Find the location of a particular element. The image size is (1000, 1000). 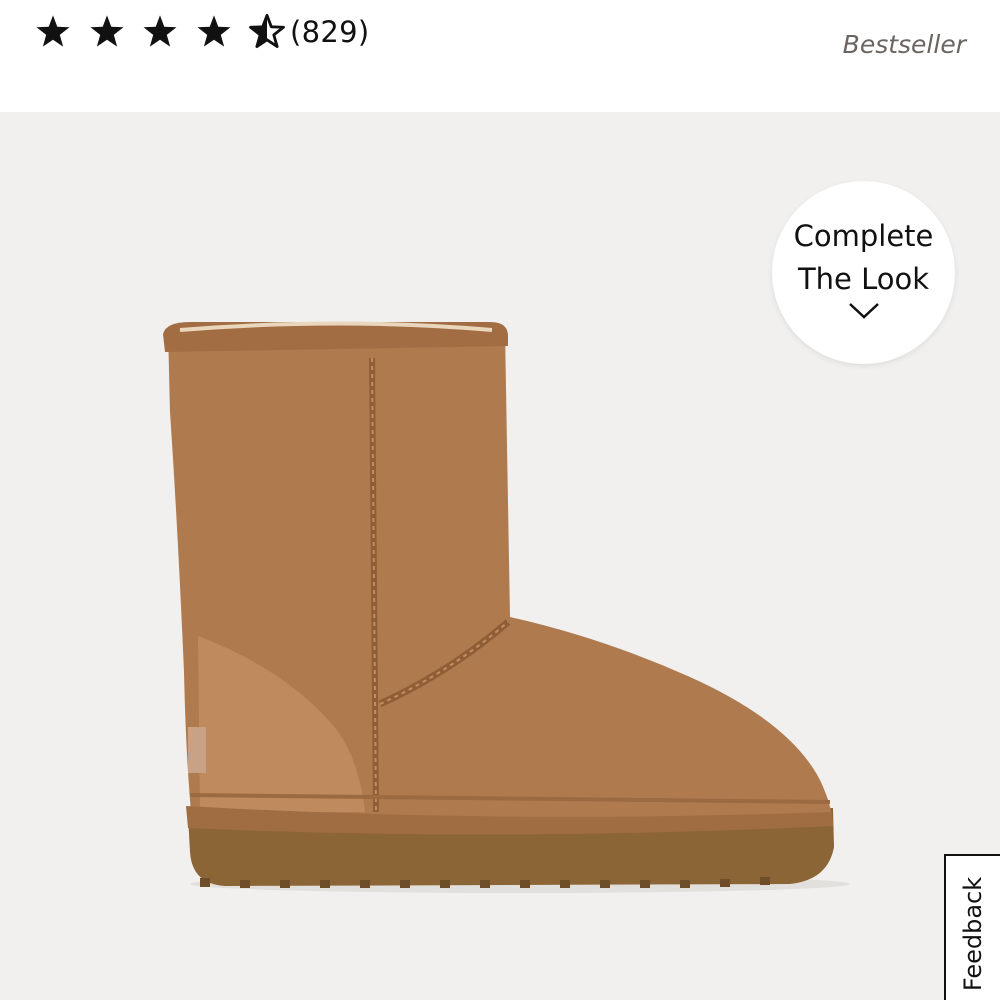

product-header: (829) Bestseller is located at coordinates (500, 56).